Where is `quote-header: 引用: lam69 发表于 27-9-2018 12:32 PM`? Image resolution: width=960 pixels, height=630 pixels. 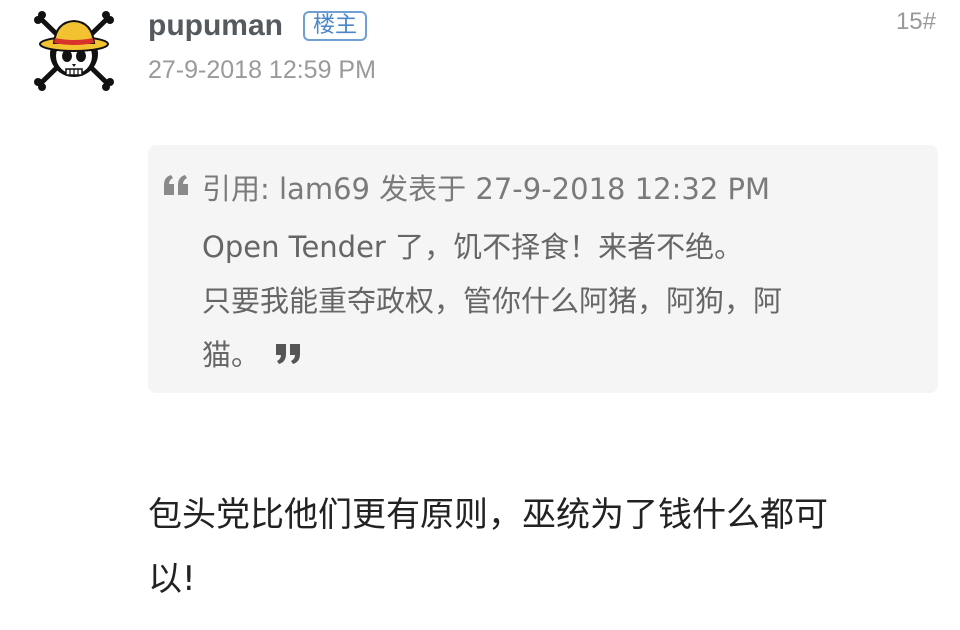 quote-header: 引用: lam69 发表于 27-9-2018 12:32 PM is located at coordinates (486, 189).